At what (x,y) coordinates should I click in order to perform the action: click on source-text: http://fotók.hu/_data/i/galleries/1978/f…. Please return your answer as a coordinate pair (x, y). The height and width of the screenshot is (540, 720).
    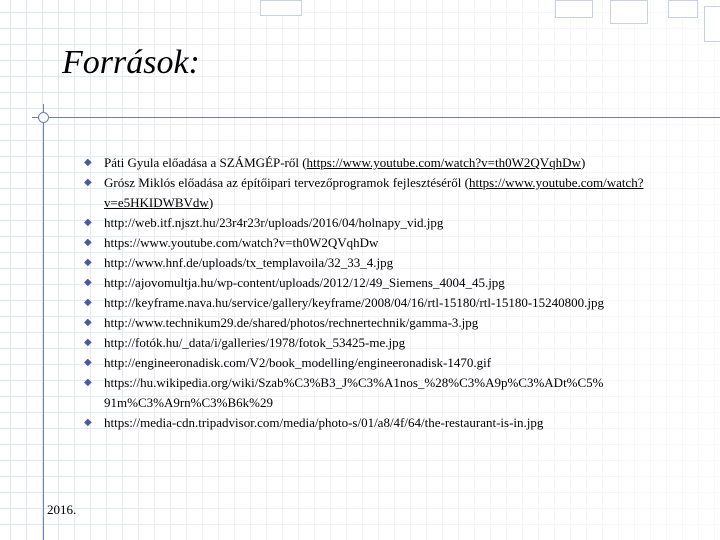
    Looking at the image, I should click on (254, 342).